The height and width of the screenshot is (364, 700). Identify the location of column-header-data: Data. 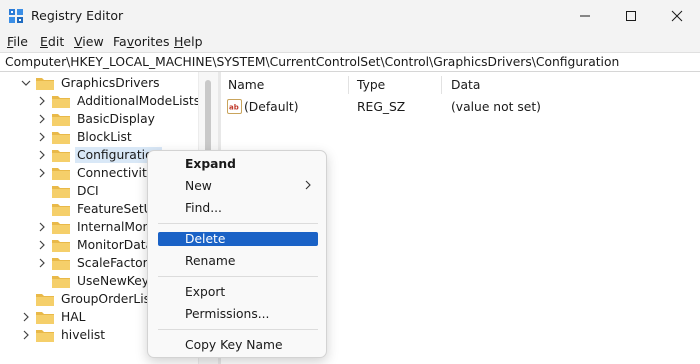
(465, 85).